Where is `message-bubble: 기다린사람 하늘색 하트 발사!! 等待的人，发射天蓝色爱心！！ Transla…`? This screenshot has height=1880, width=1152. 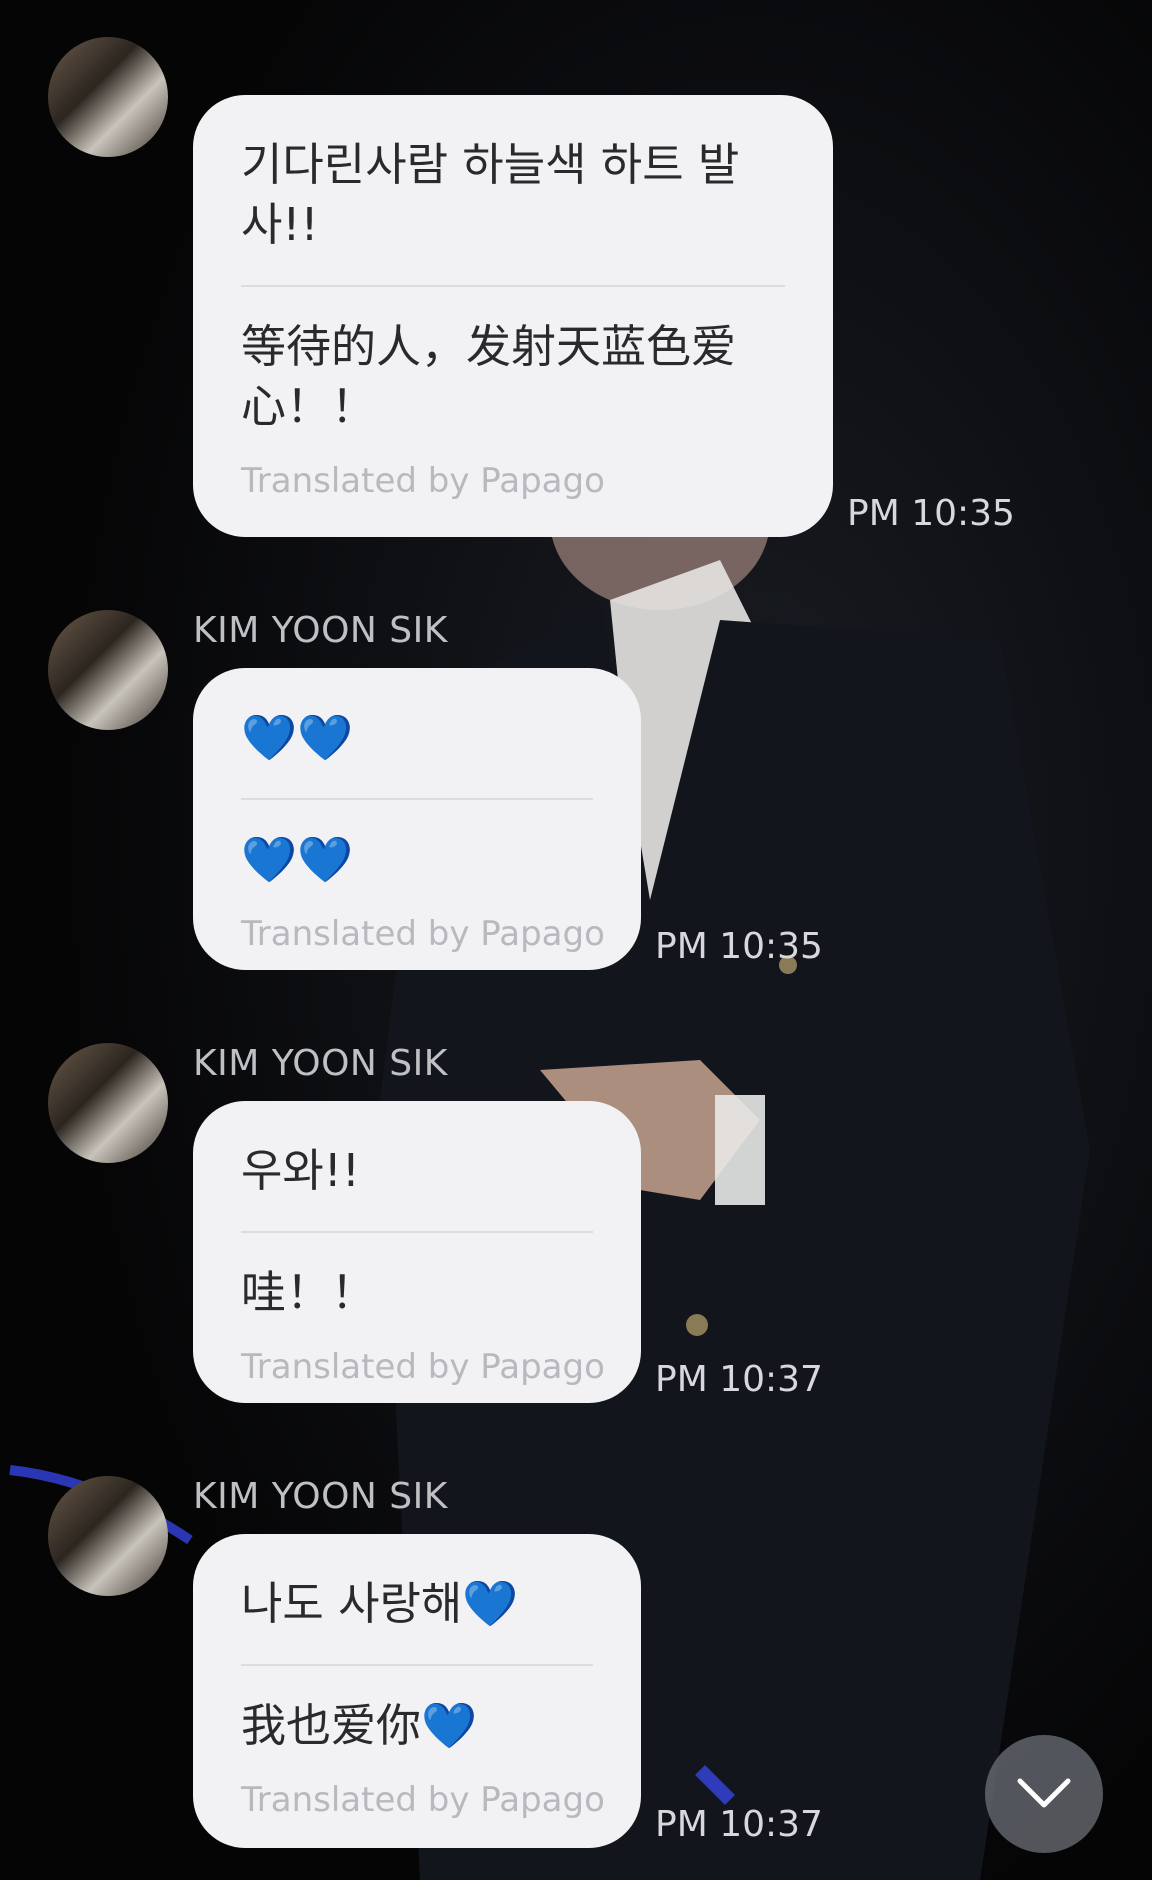 message-bubble: 기다린사람 하늘색 하트 발사!! 等待的人，发射天蓝色爱心！！ Transla… is located at coordinates (513, 316).